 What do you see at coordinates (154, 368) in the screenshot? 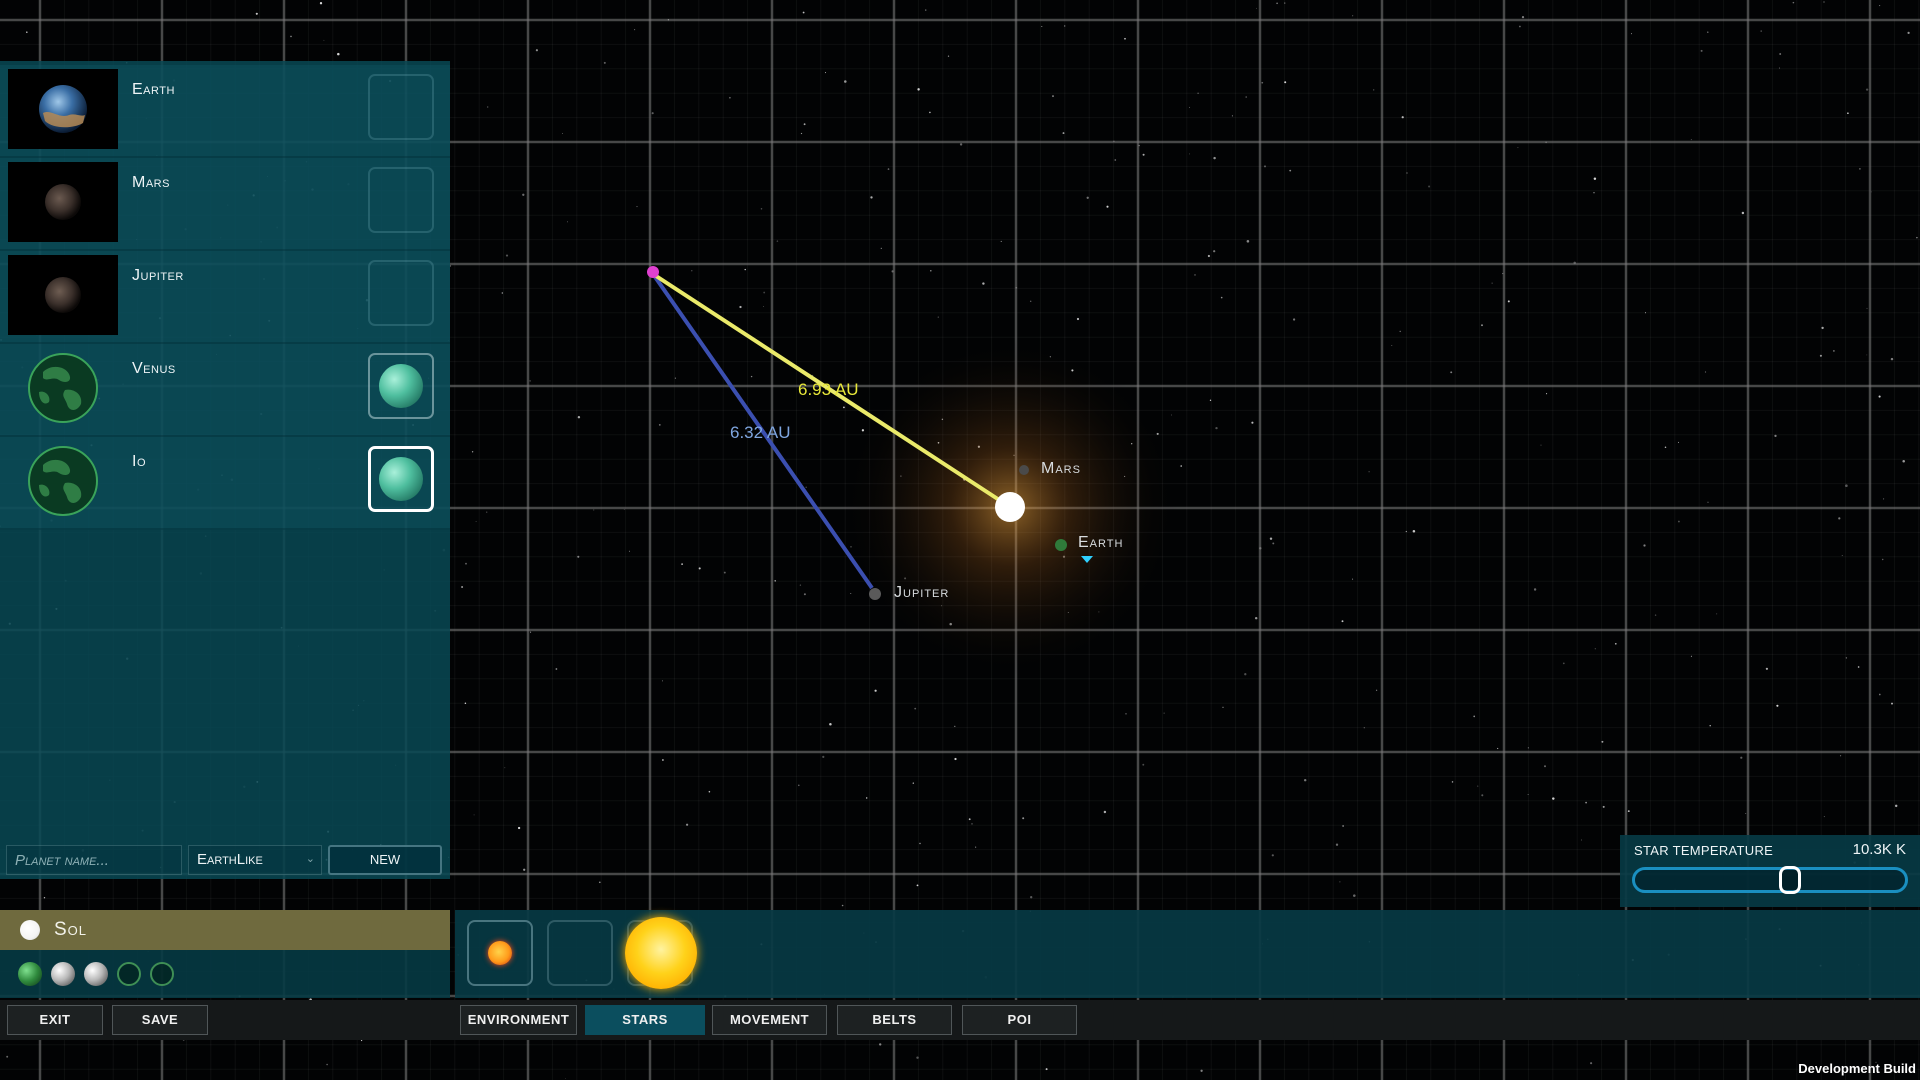
I see `planet-name: Venus` at bounding box center [154, 368].